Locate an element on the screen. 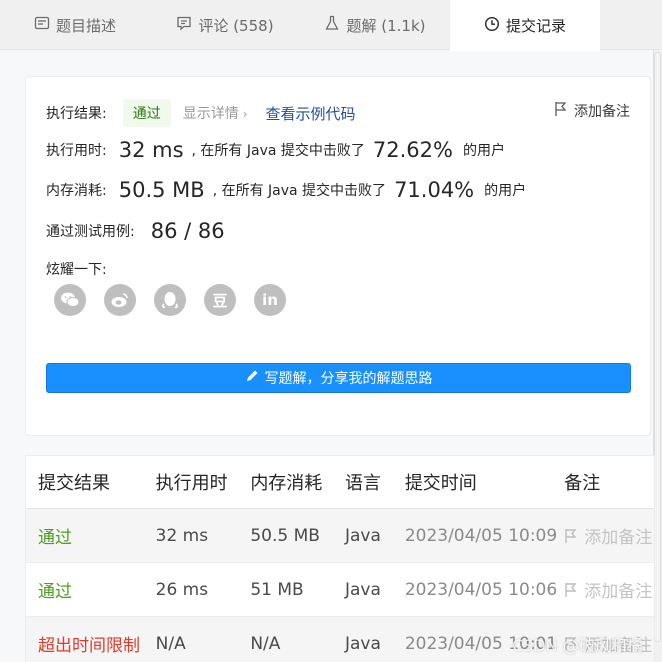  header-time: 提交时间 is located at coordinates (440, 483).